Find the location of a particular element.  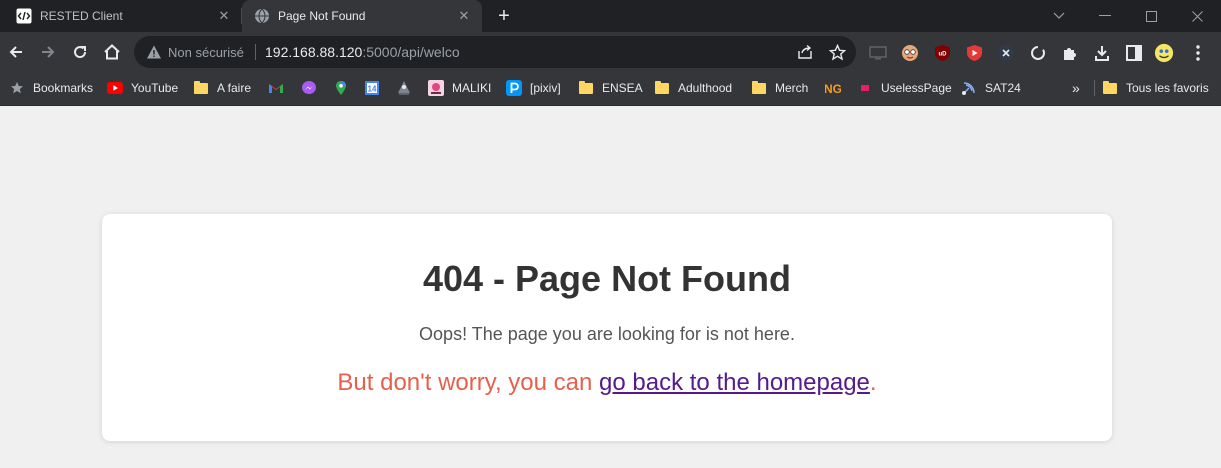

bookmark-label: Bookmarks is located at coordinates (63, 88).